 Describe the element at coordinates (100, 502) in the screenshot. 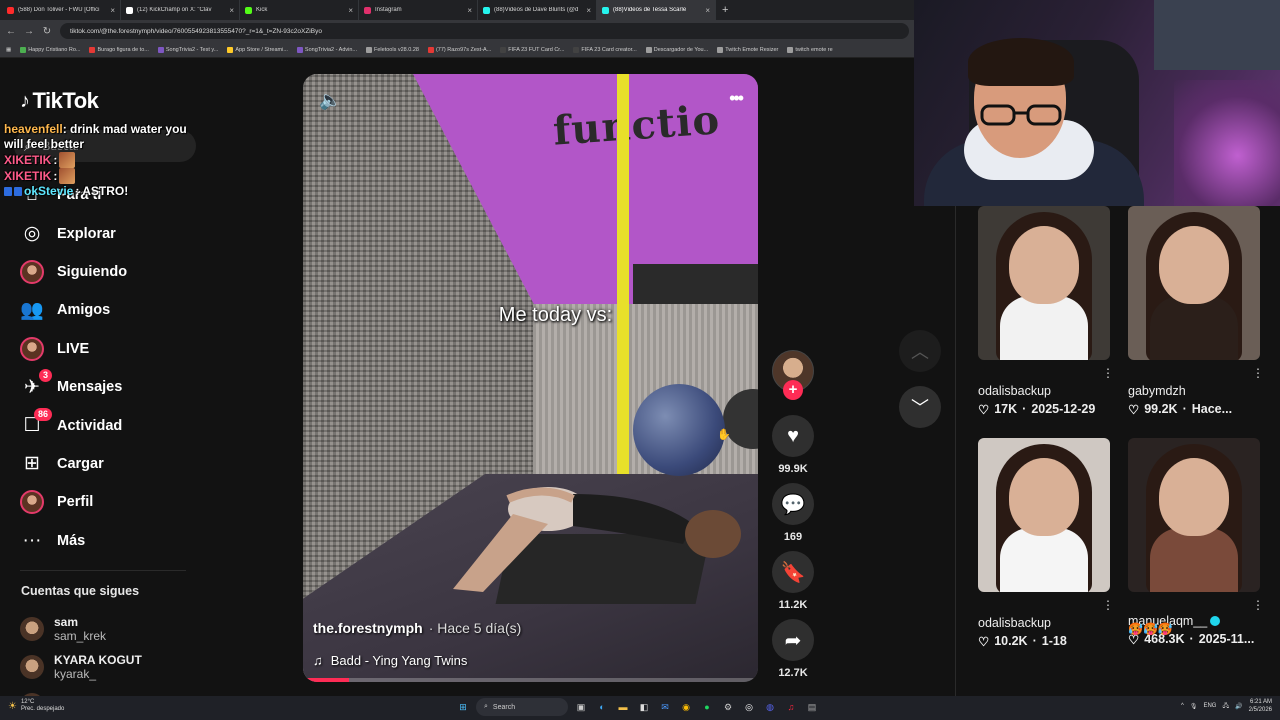

I see `nav-item-perfil: Perfil` at that location.